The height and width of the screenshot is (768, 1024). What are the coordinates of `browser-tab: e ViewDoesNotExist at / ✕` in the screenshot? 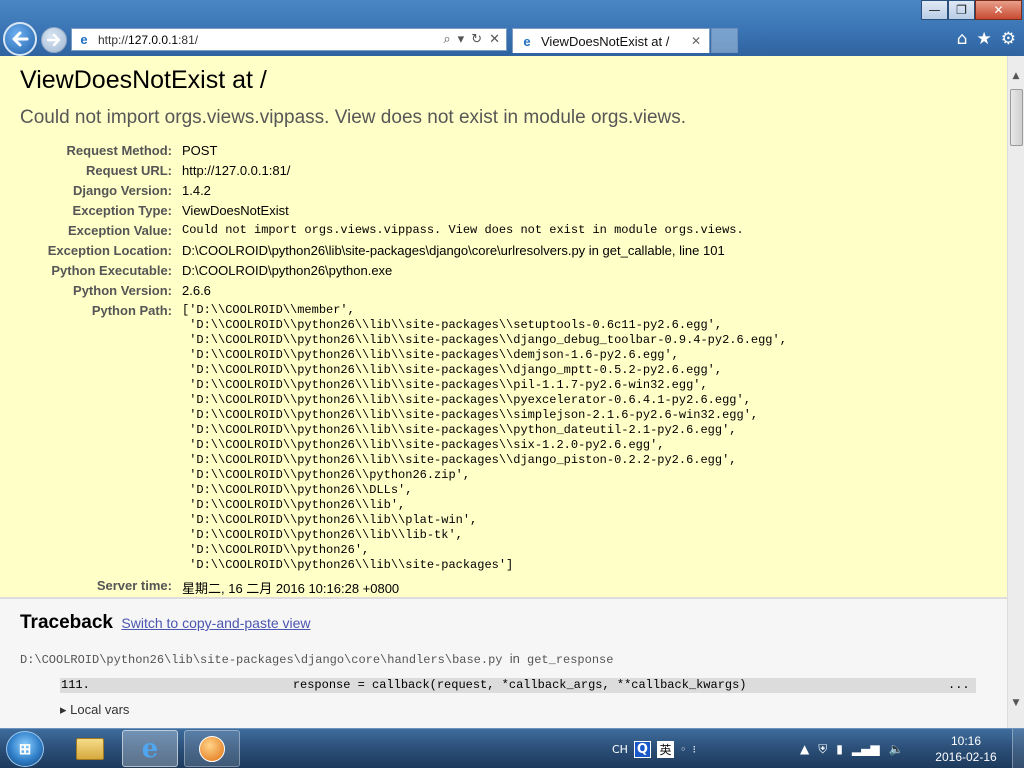 It's located at (611, 40).